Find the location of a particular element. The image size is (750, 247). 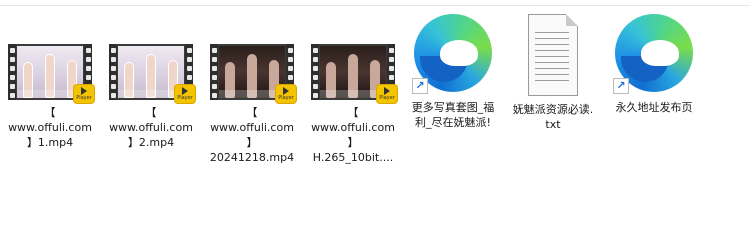

file-name: 【 www.offuli.com 】 20241218.mp4 is located at coordinates (252, 135).